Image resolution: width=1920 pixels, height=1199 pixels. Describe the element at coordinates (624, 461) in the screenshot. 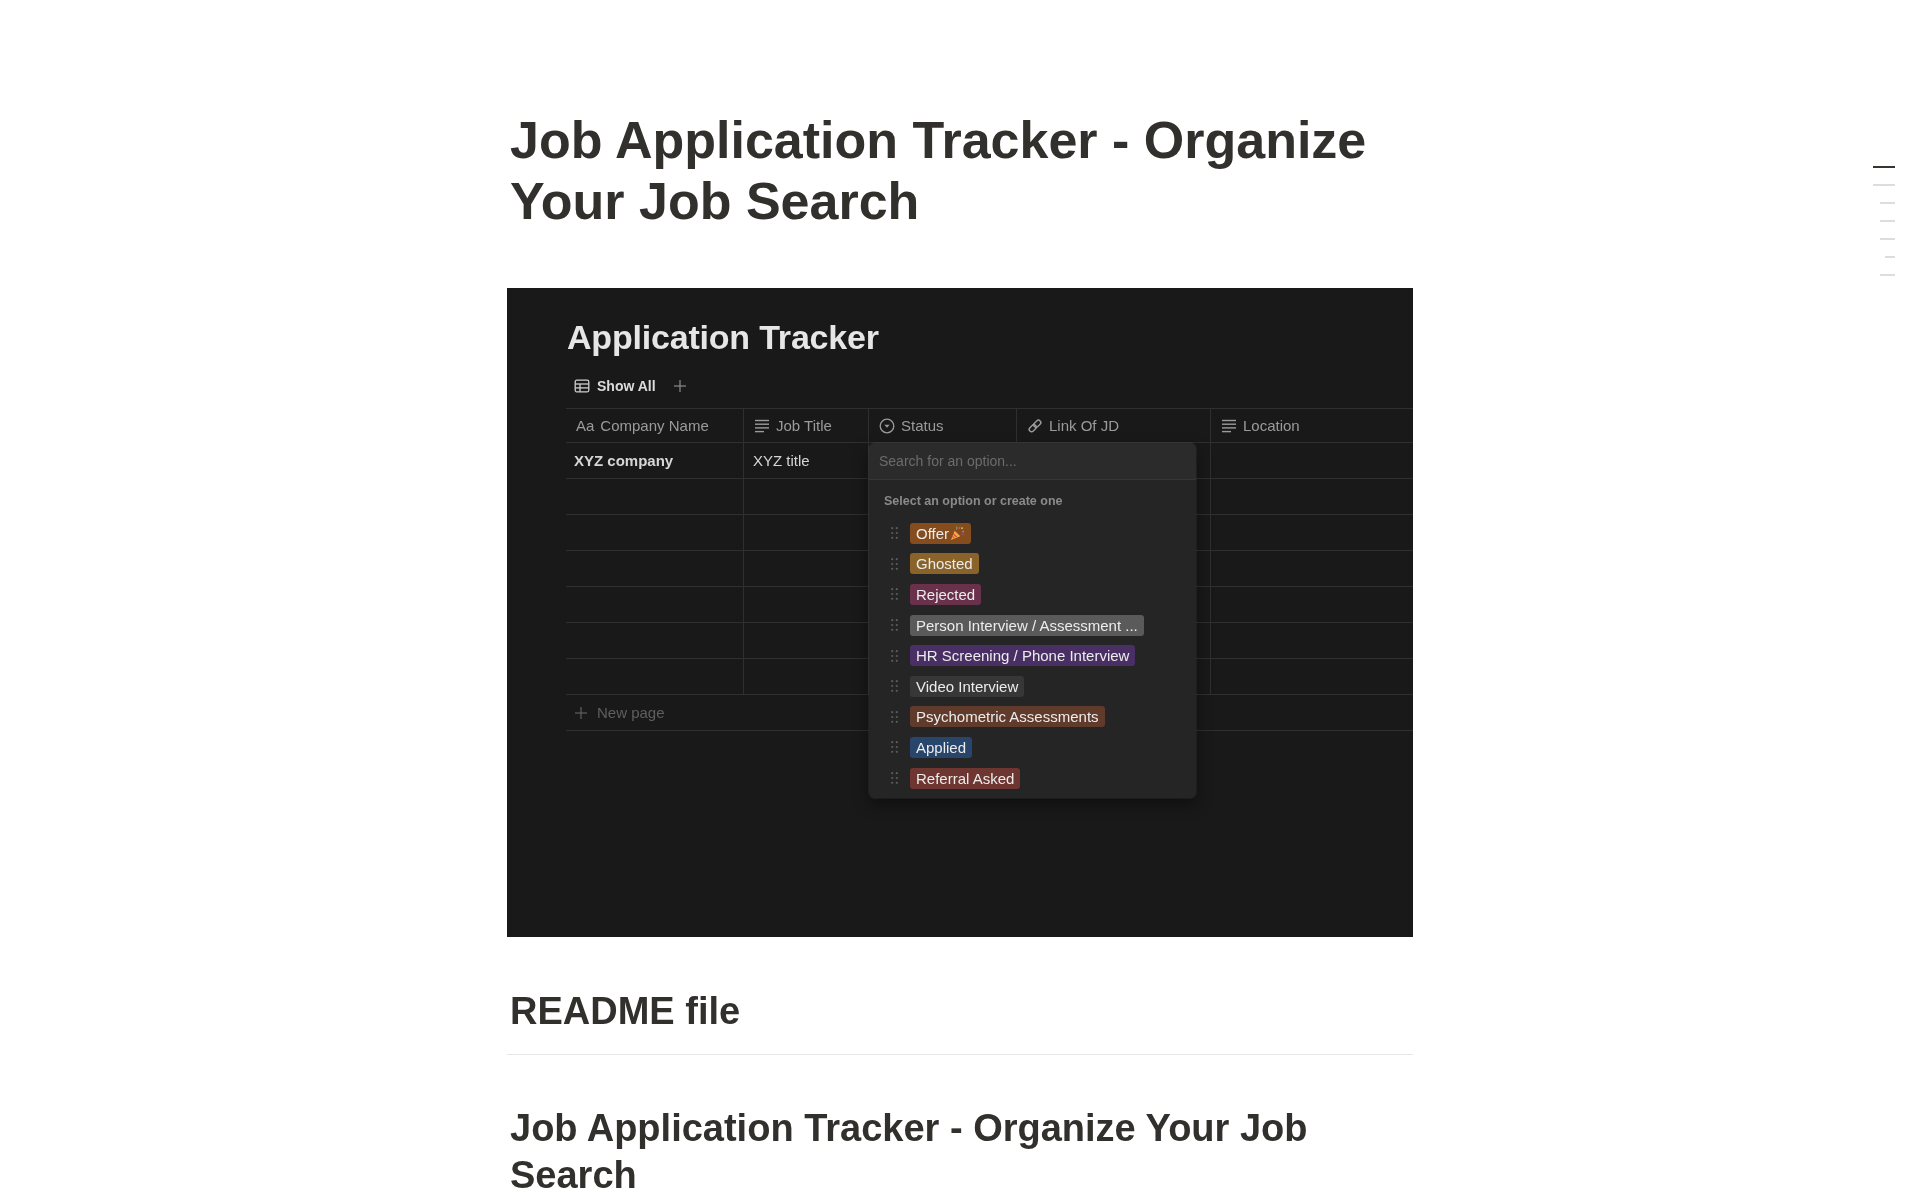

I see `table-cell-text: XYZ company` at that location.